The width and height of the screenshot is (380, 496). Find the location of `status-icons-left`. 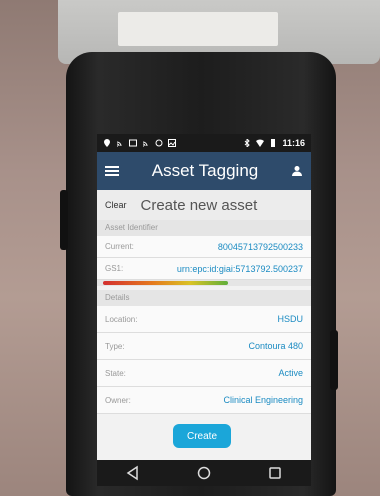

status-icons-left is located at coordinates (139, 143).